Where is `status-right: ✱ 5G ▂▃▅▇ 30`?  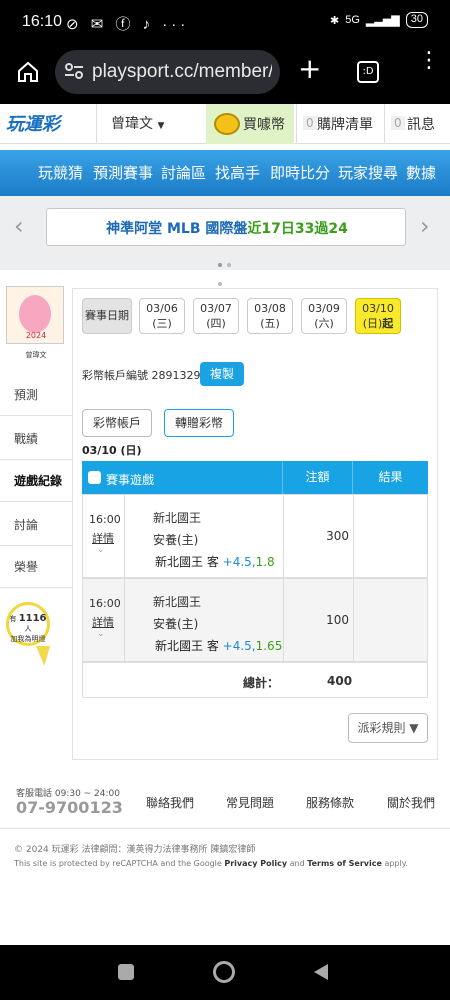
status-right: ✱ 5G ▂▃▅▇ 30 is located at coordinates (379, 20).